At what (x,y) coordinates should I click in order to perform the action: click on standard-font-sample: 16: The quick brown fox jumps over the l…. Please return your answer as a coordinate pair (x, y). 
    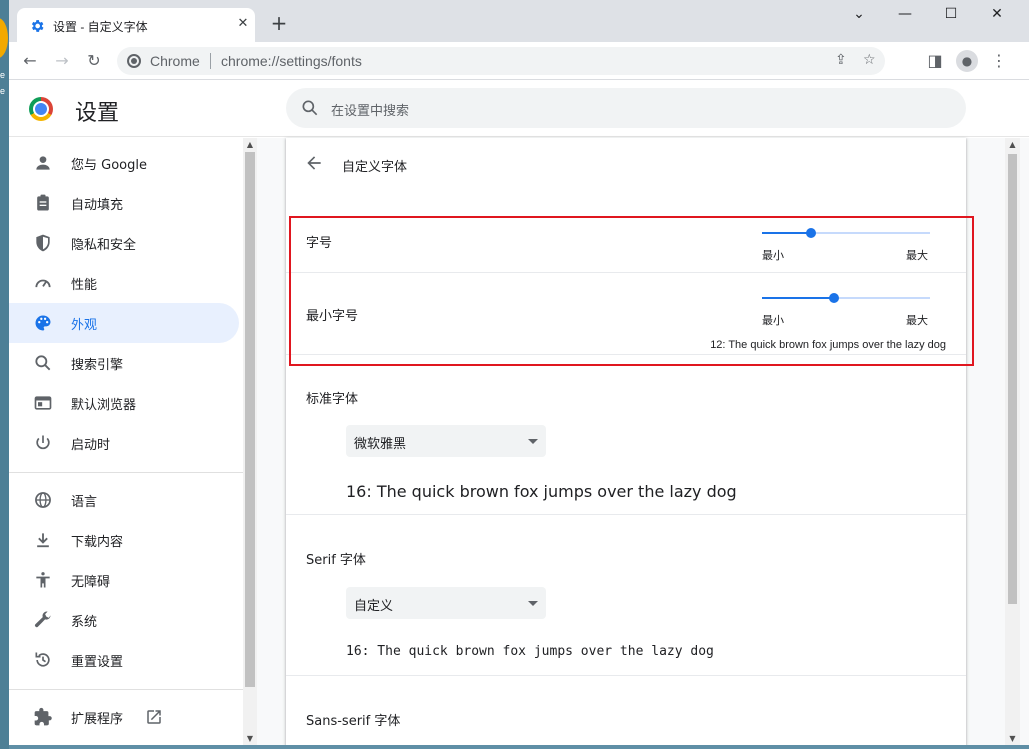
    Looking at the image, I should click on (541, 491).